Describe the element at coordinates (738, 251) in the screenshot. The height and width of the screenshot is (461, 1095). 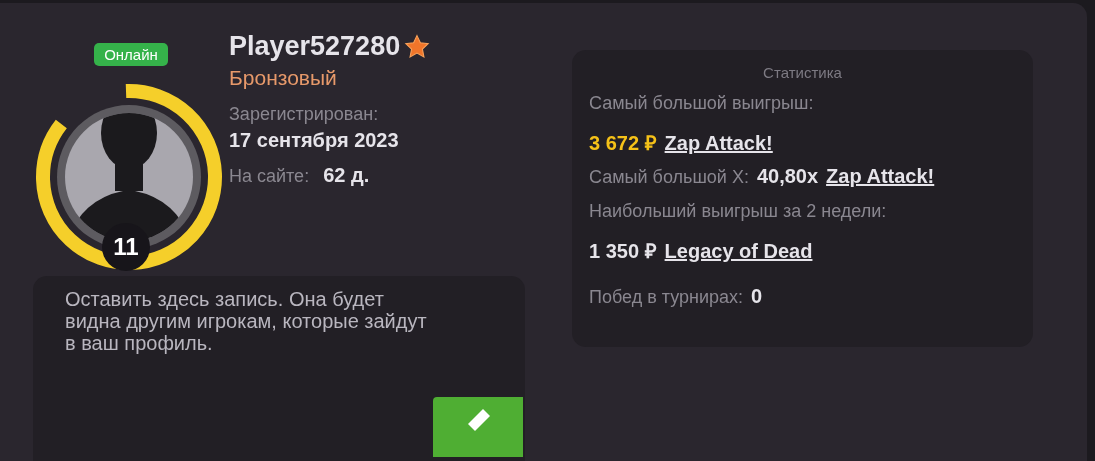
I see `game-link: Legacy of Dead` at that location.